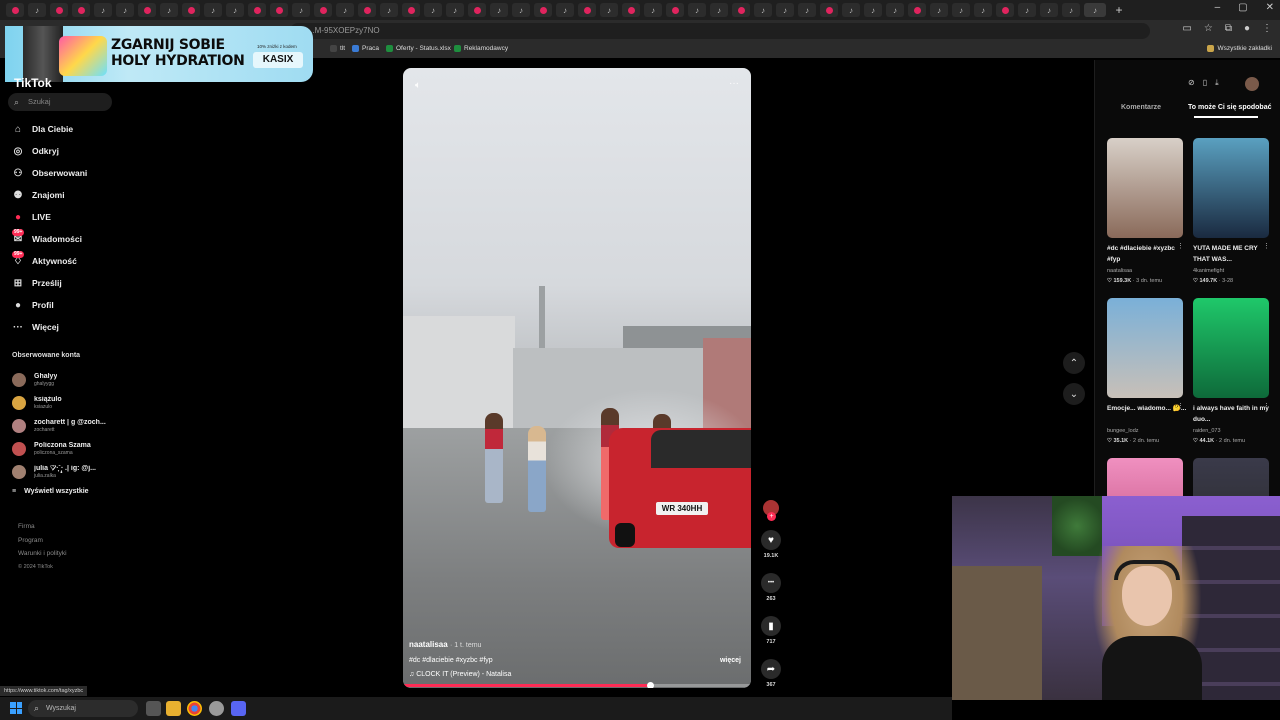  What do you see at coordinates (70, 327) in the screenshot?
I see `sidebar-item-wi-cej: ··· Więcej` at bounding box center [70, 327].